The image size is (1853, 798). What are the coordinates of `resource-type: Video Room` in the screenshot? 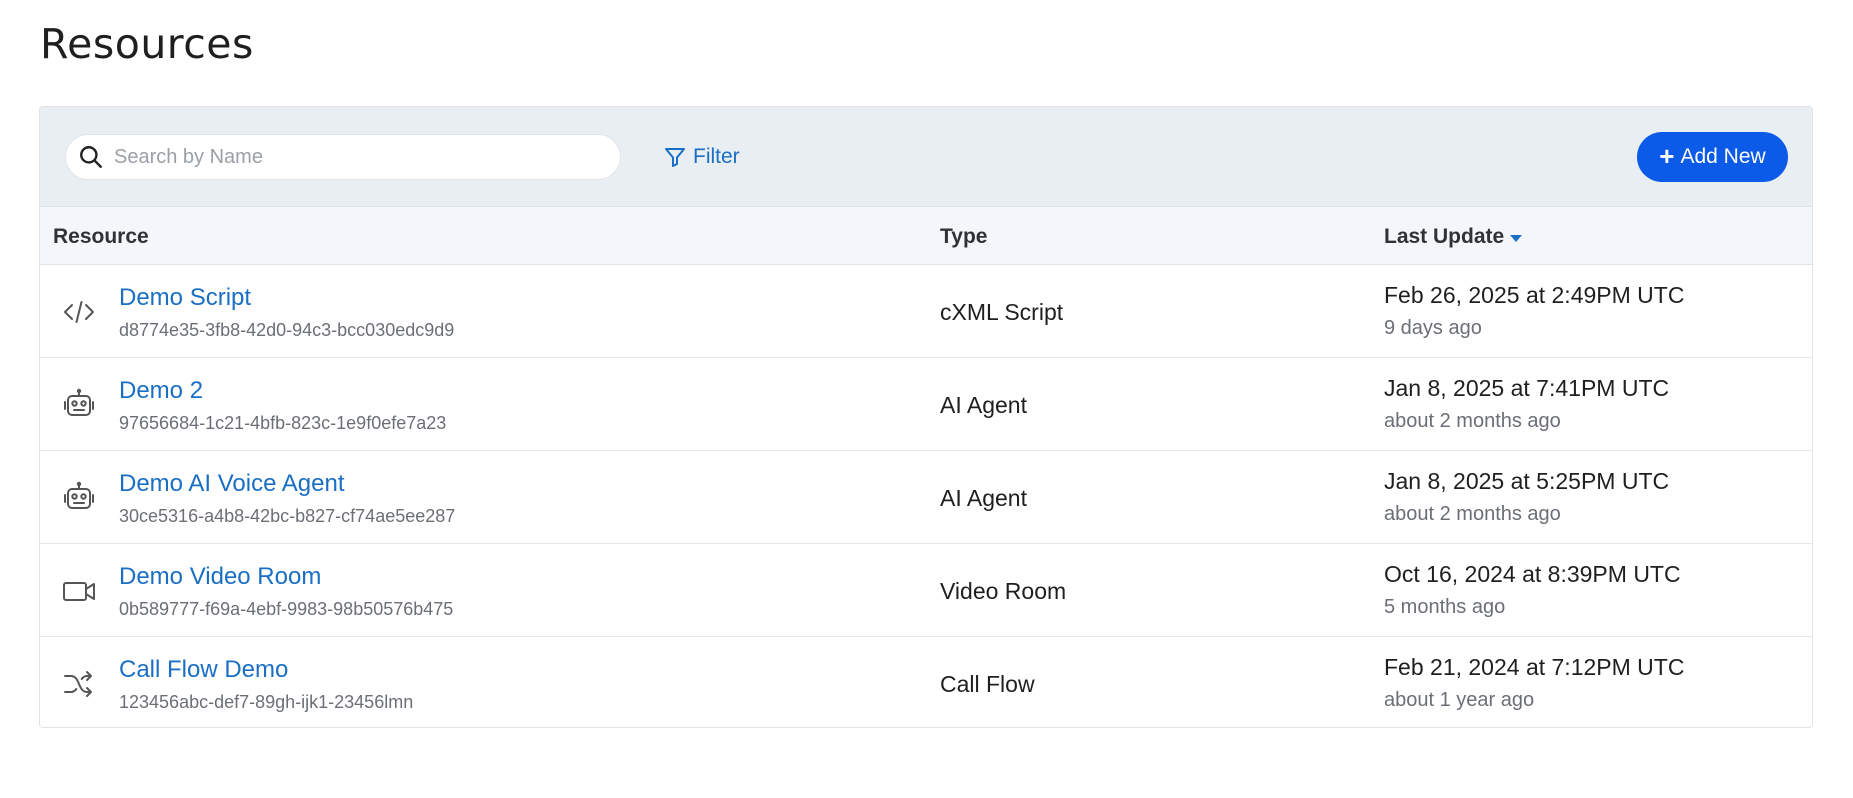 It's located at (1003, 591).